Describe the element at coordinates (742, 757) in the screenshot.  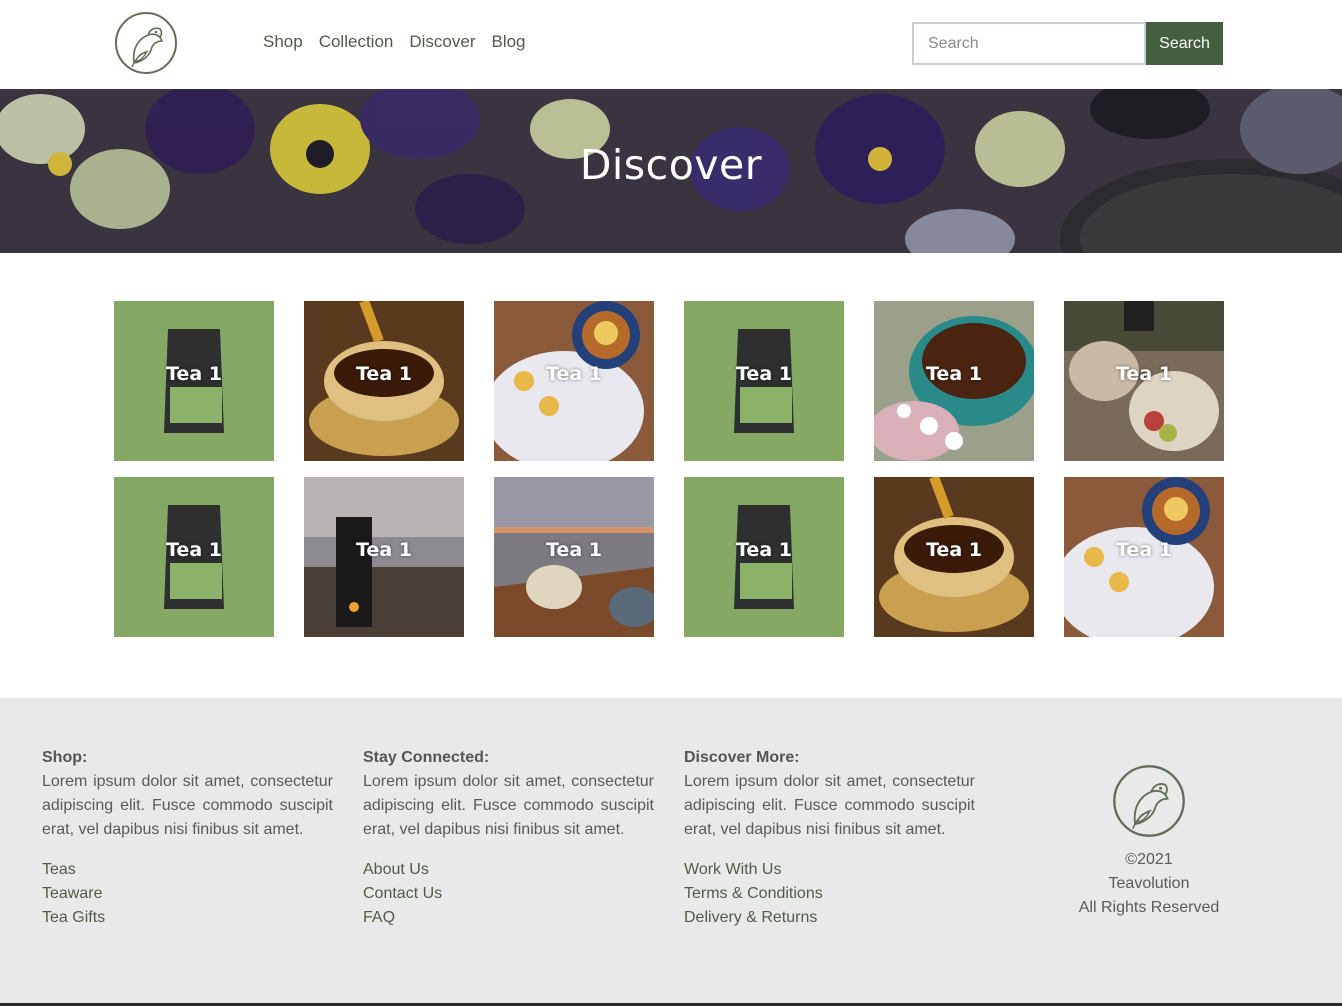
I see `footer-heading: Discover More:` at that location.